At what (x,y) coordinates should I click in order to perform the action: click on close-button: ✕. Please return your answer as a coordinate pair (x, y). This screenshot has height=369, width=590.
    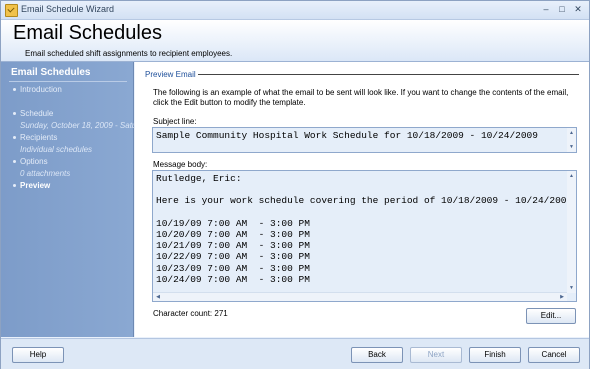
    Looking at the image, I should click on (578, 9).